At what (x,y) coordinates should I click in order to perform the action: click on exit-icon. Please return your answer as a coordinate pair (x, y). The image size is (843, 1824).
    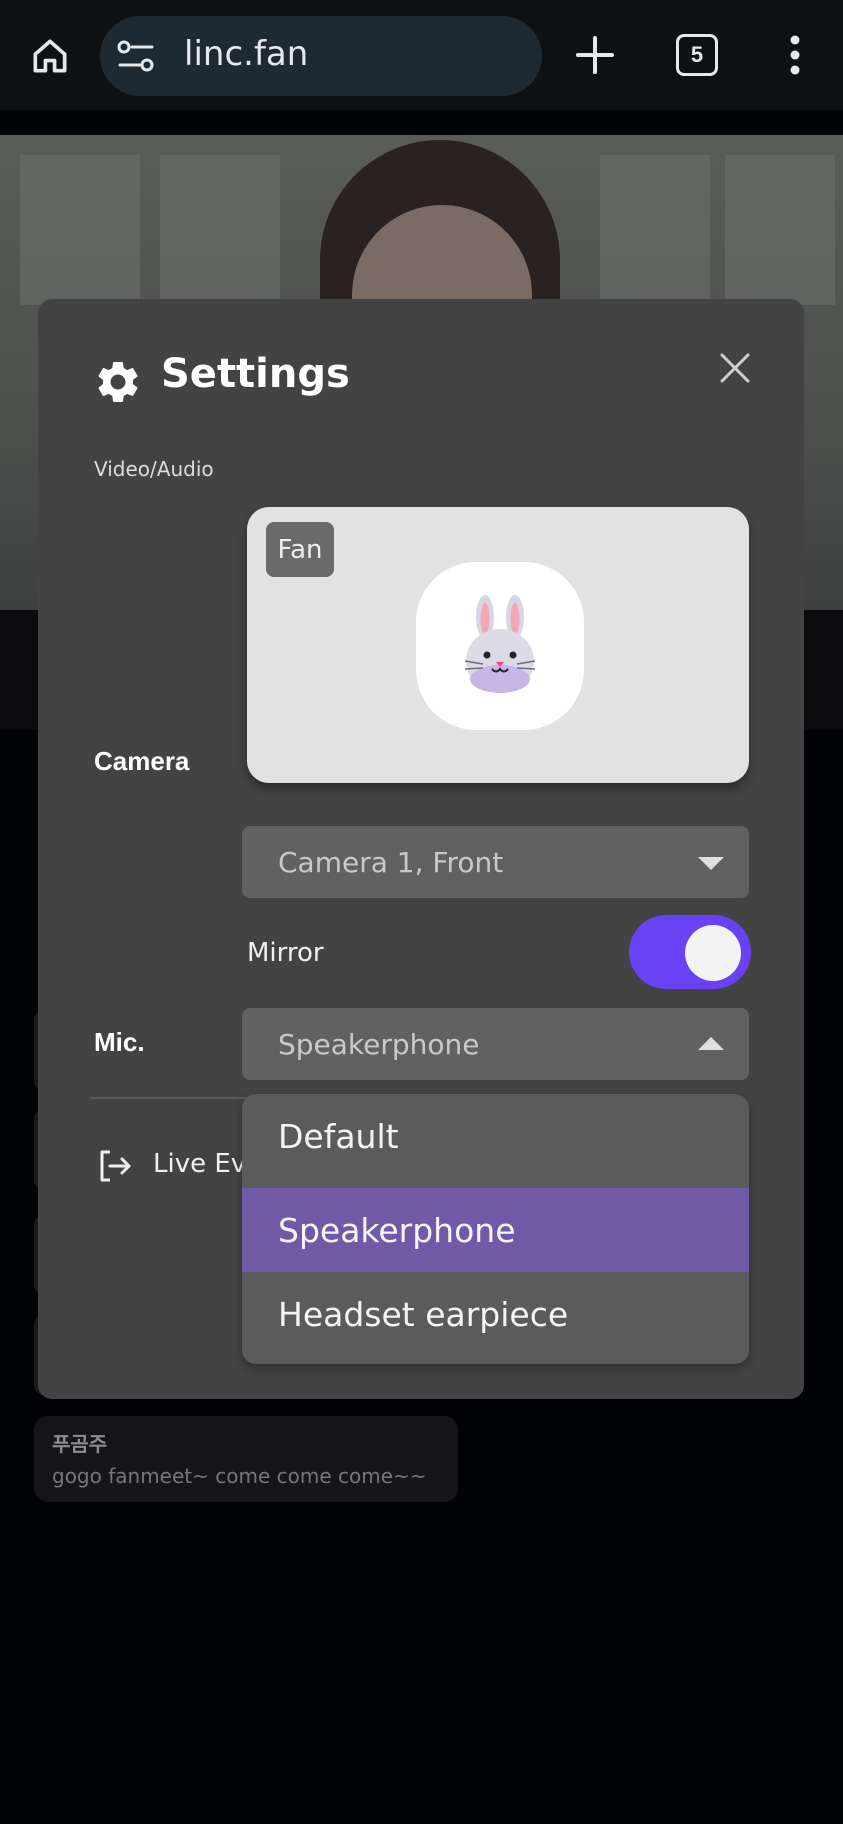
    Looking at the image, I should click on (115, 1166).